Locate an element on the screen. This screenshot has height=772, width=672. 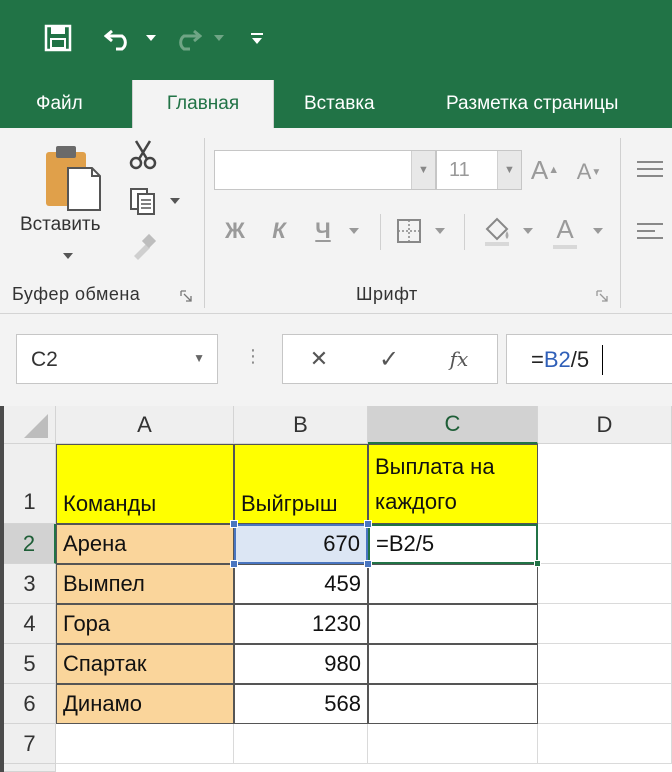
cell-d3 is located at coordinates (605, 584).